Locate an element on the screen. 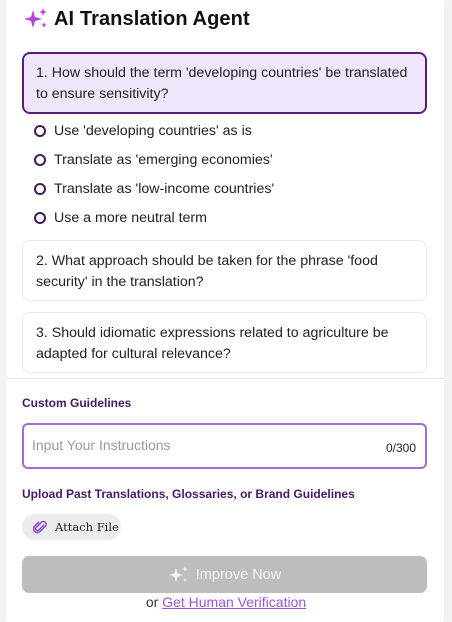 This screenshot has height=622, width=452. improve-now-button: Improve Now is located at coordinates (224, 574).